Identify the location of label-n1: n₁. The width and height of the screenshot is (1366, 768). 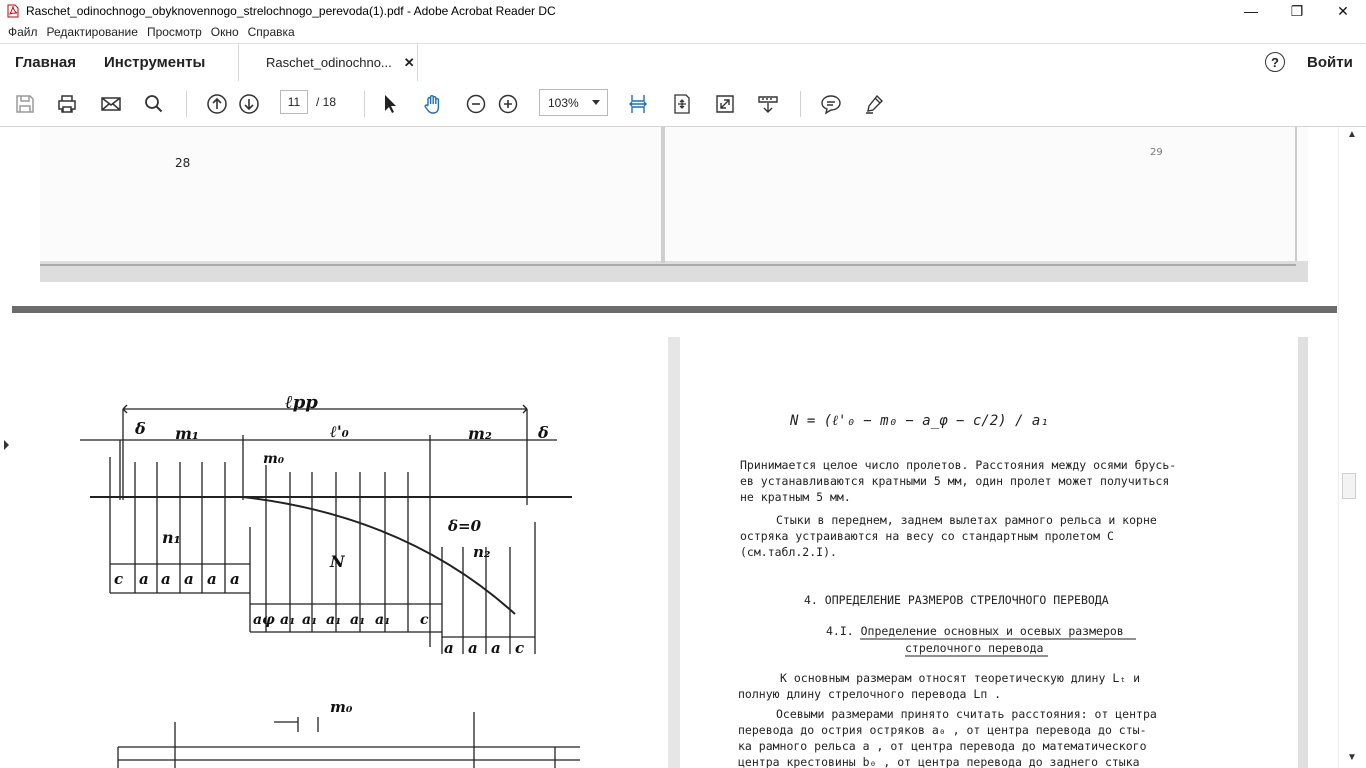
(171, 537).